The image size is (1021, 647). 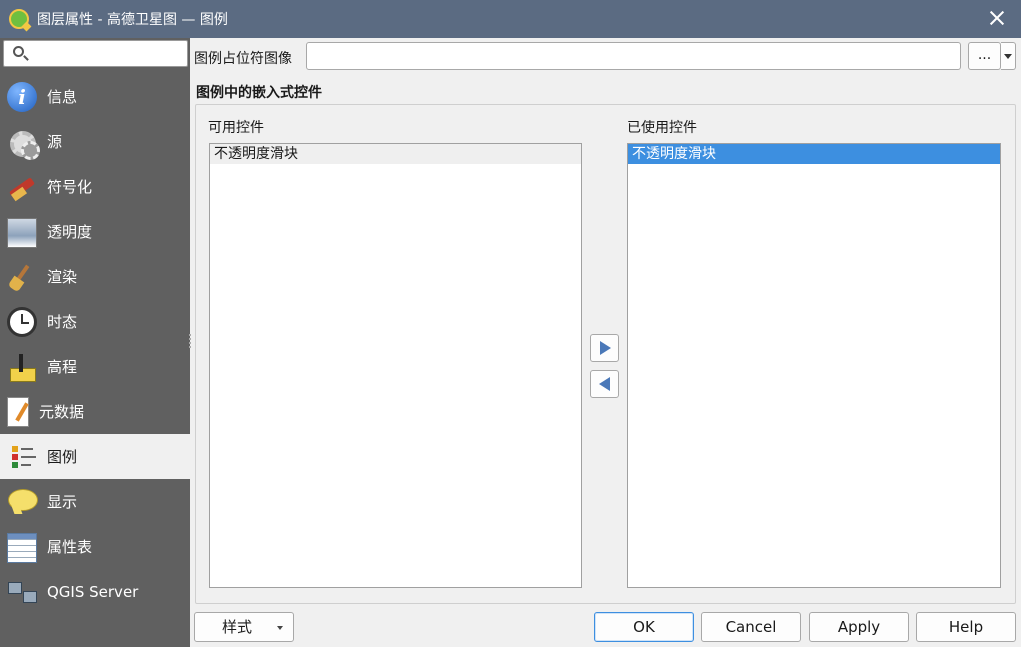 I want to click on sidebar-item-label: 渲染, so click(x=62, y=277).